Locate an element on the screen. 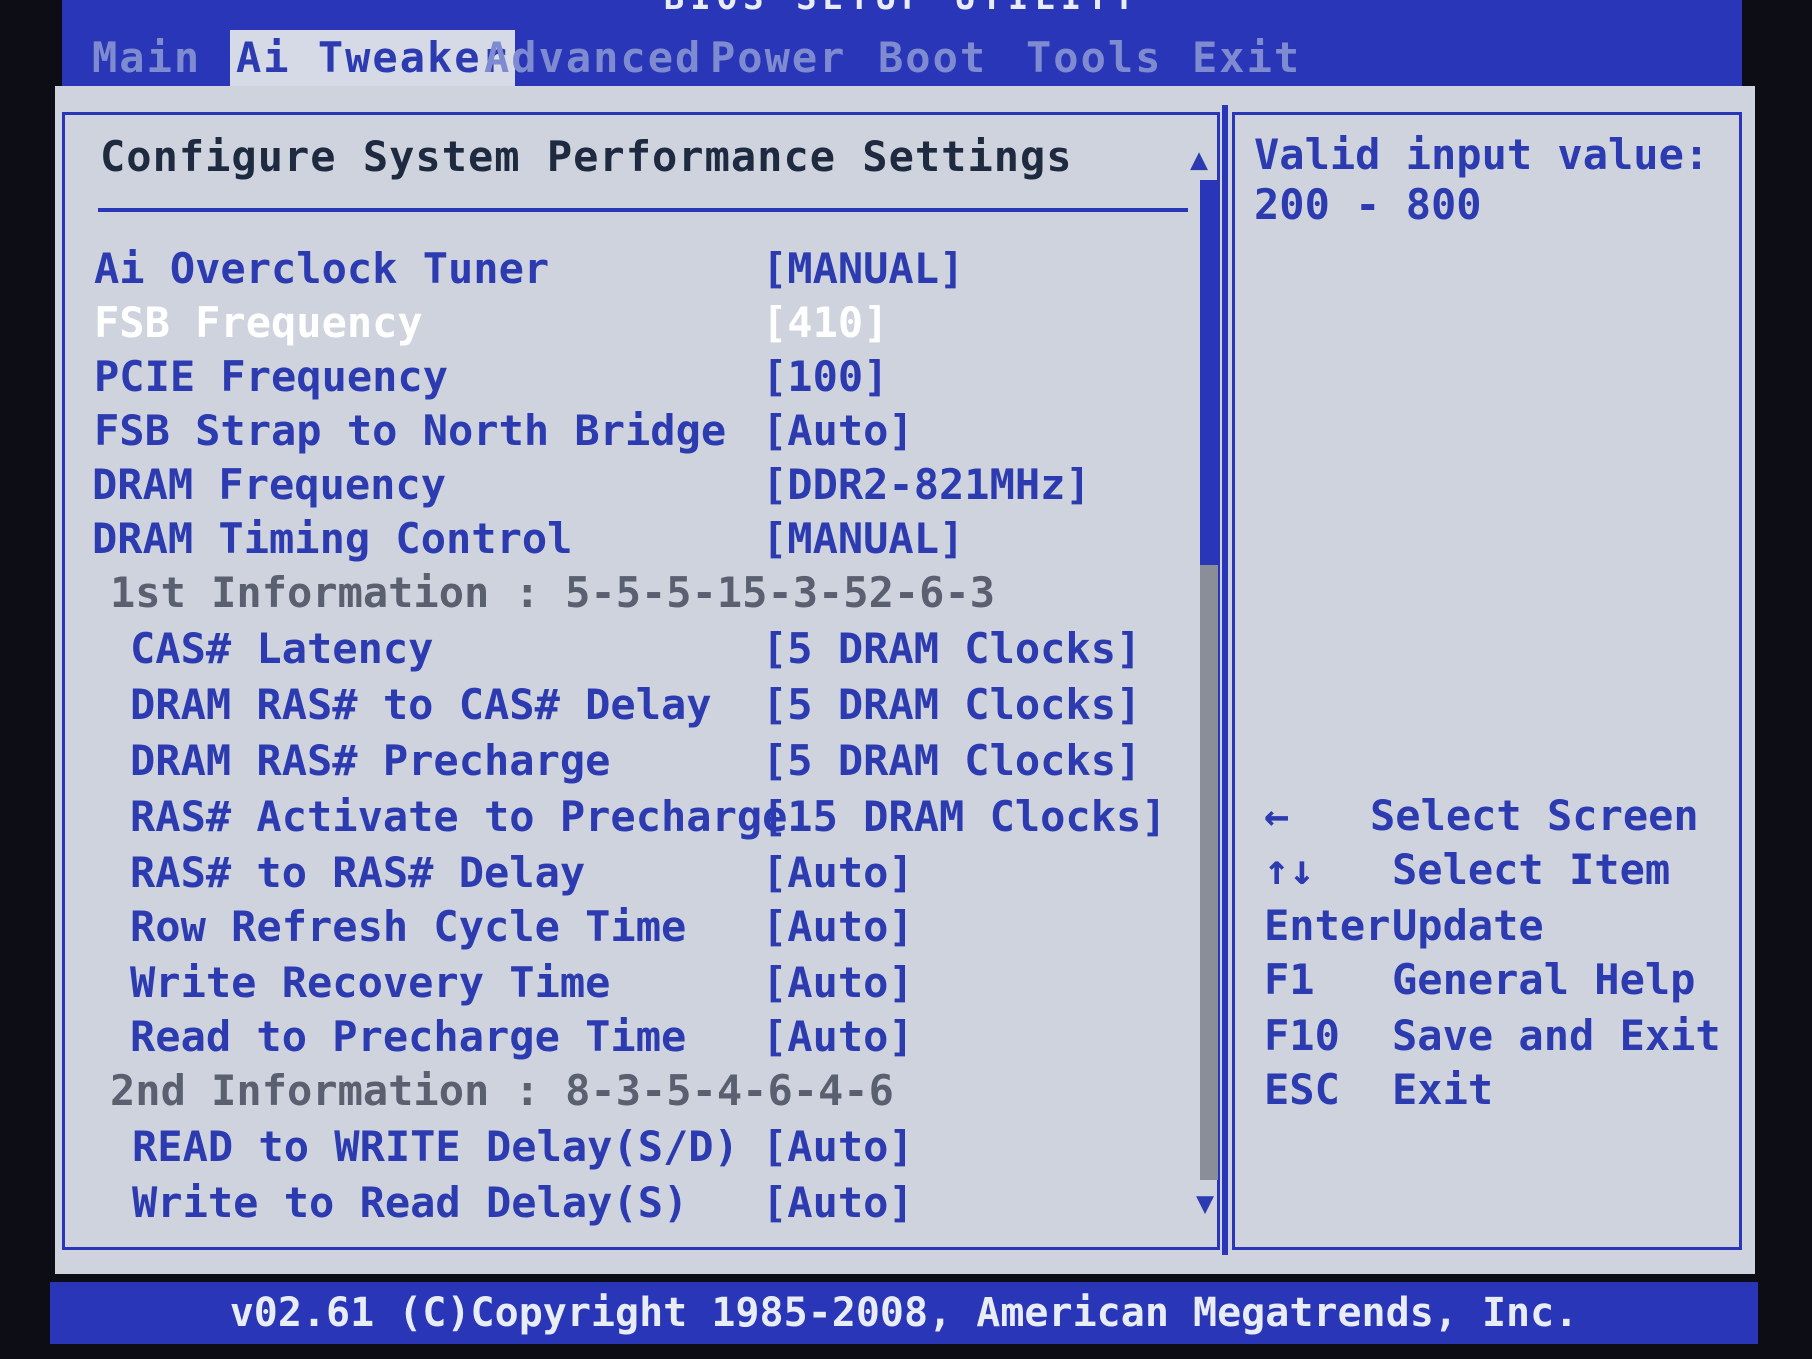 The image size is (1812, 1359). panel-title: Configure System Performance Settings is located at coordinates (586, 156).